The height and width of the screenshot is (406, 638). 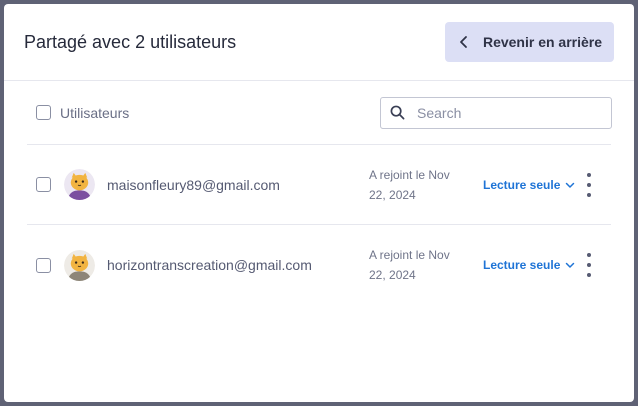 What do you see at coordinates (542, 42) in the screenshot?
I see `back-button-label: Revenir en arrière` at bounding box center [542, 42].